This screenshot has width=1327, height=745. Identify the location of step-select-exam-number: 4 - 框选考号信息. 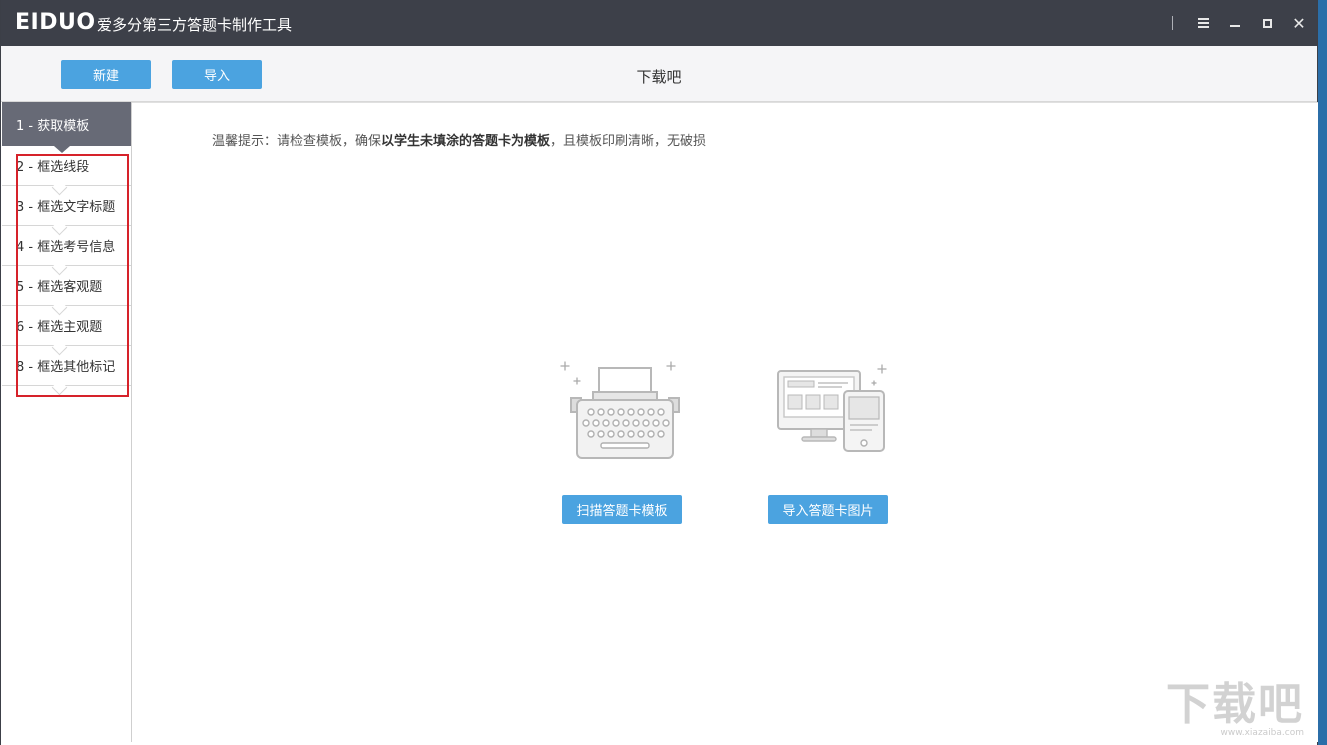
(66, 246).